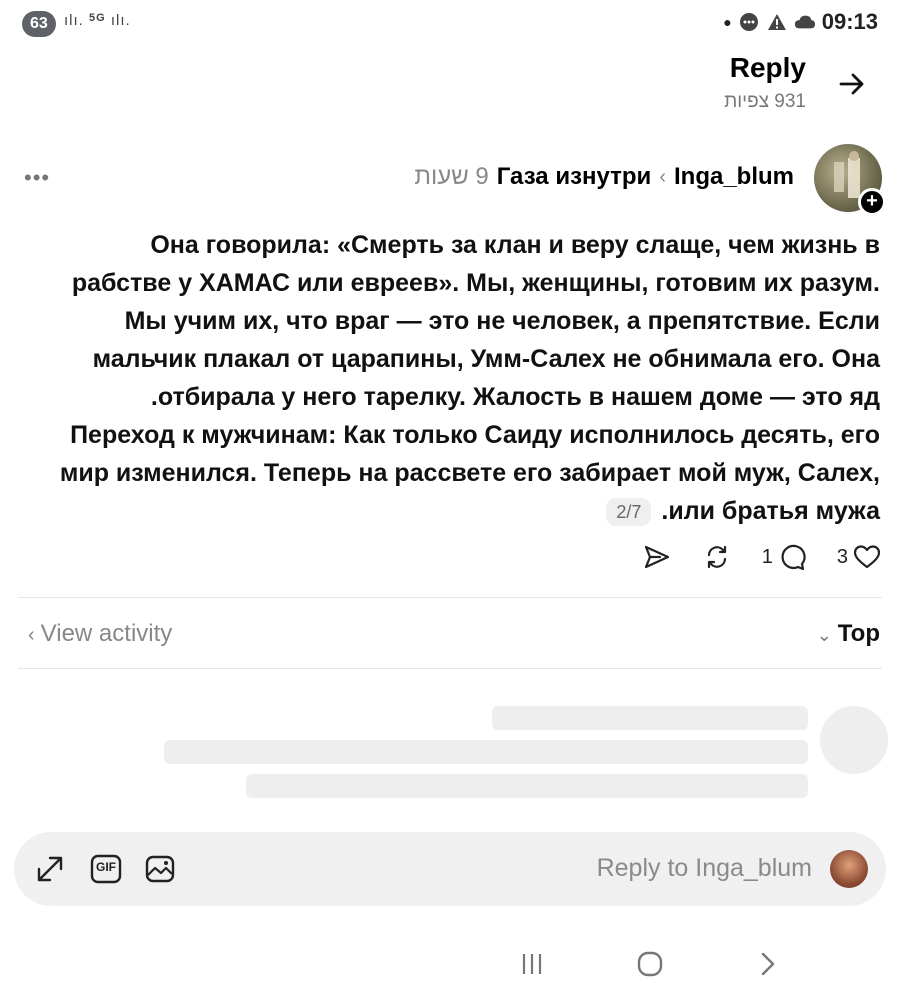 The image size is (900, 999). I want to click on sort-dropdown: ⌄ Top, so click(848, 634).